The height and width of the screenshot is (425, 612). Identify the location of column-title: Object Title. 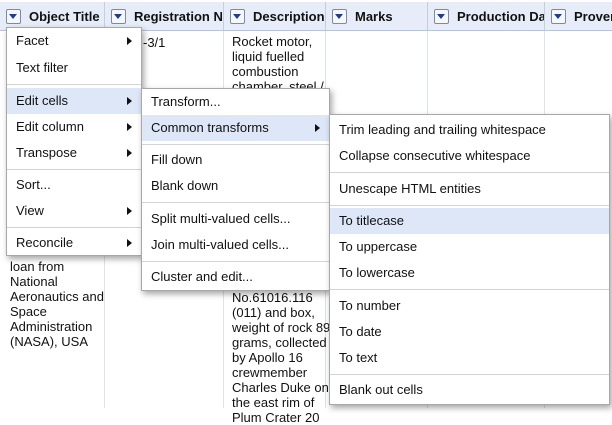
(64, 16).